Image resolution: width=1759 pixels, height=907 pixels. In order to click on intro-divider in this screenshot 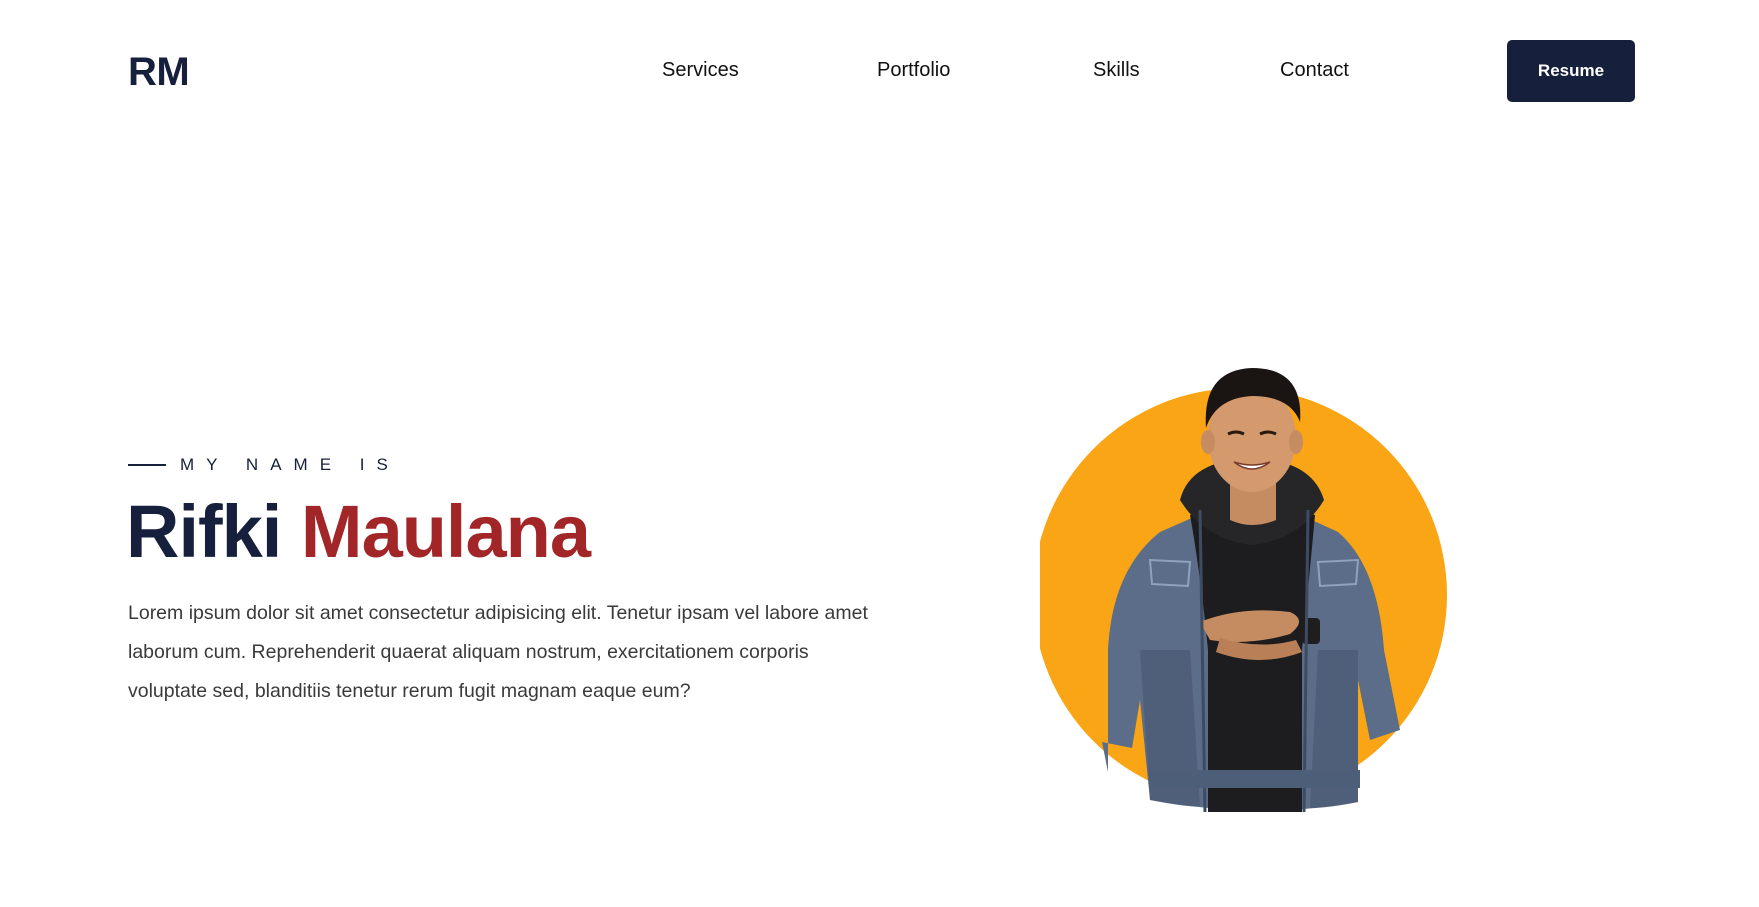, I will do `click(147, 465)`.